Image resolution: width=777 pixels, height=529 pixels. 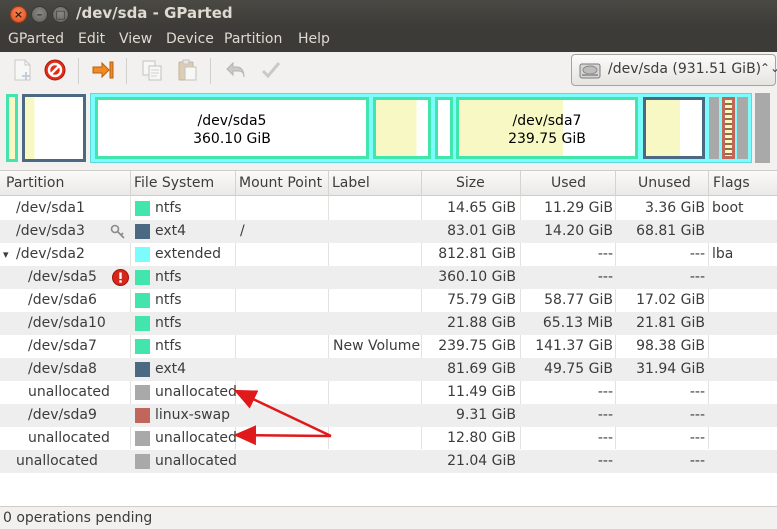 What do you see at coordinates (470, 183) in the screenshot?
I see `col-size: Size` at bounding box center [470, 183].